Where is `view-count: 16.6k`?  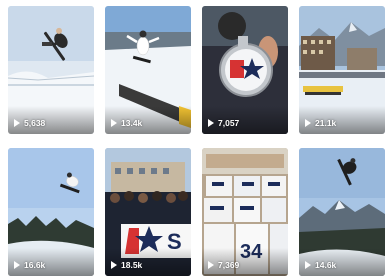
view-count: 16.6k is located at coordinates (29, 265).